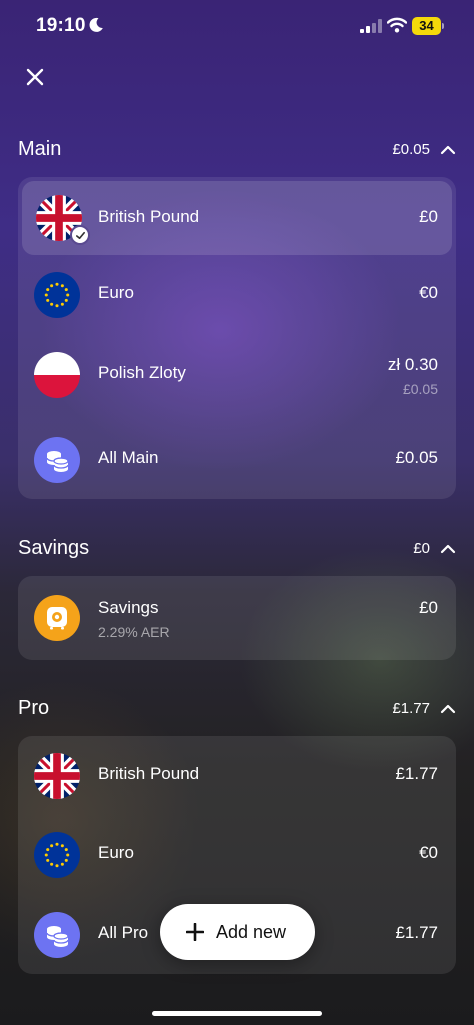 The image size is (474, 1025). Describe the element at coordinates (96, 24) in the screenshot. I see `moon-icon` at that location.